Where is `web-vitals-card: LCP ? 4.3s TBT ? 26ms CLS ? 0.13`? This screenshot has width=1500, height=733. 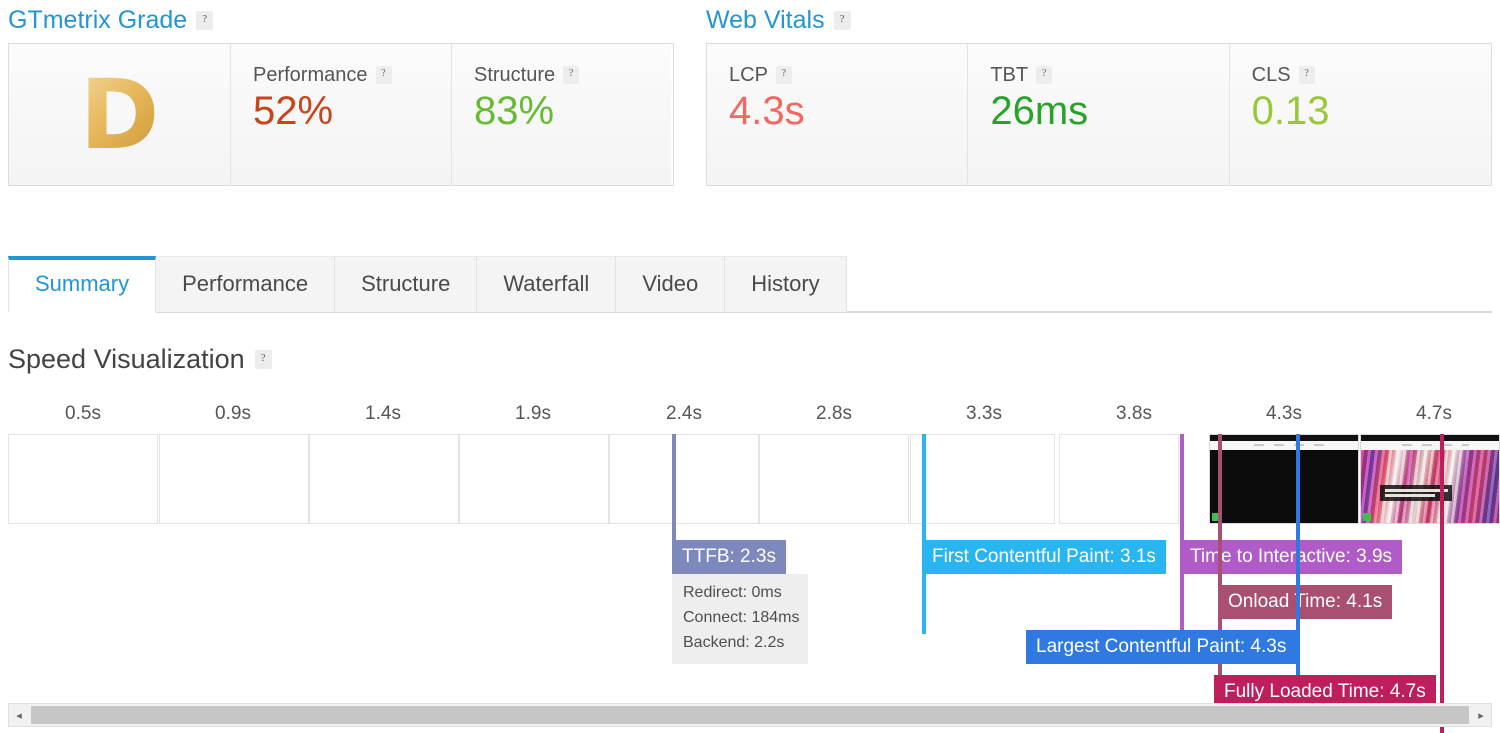 web-vitals-card: LCP ? 4.3s TBT ? 26ms CLS ? 0.13 is located at coordinates (1099, 114).